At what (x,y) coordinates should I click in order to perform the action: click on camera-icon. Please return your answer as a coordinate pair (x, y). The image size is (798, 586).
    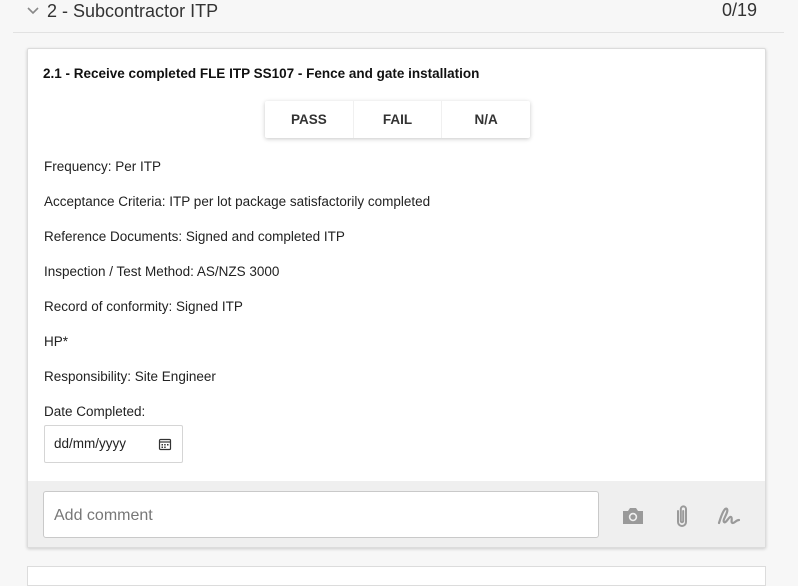
    Looking at the image, I should click on (633, 516).